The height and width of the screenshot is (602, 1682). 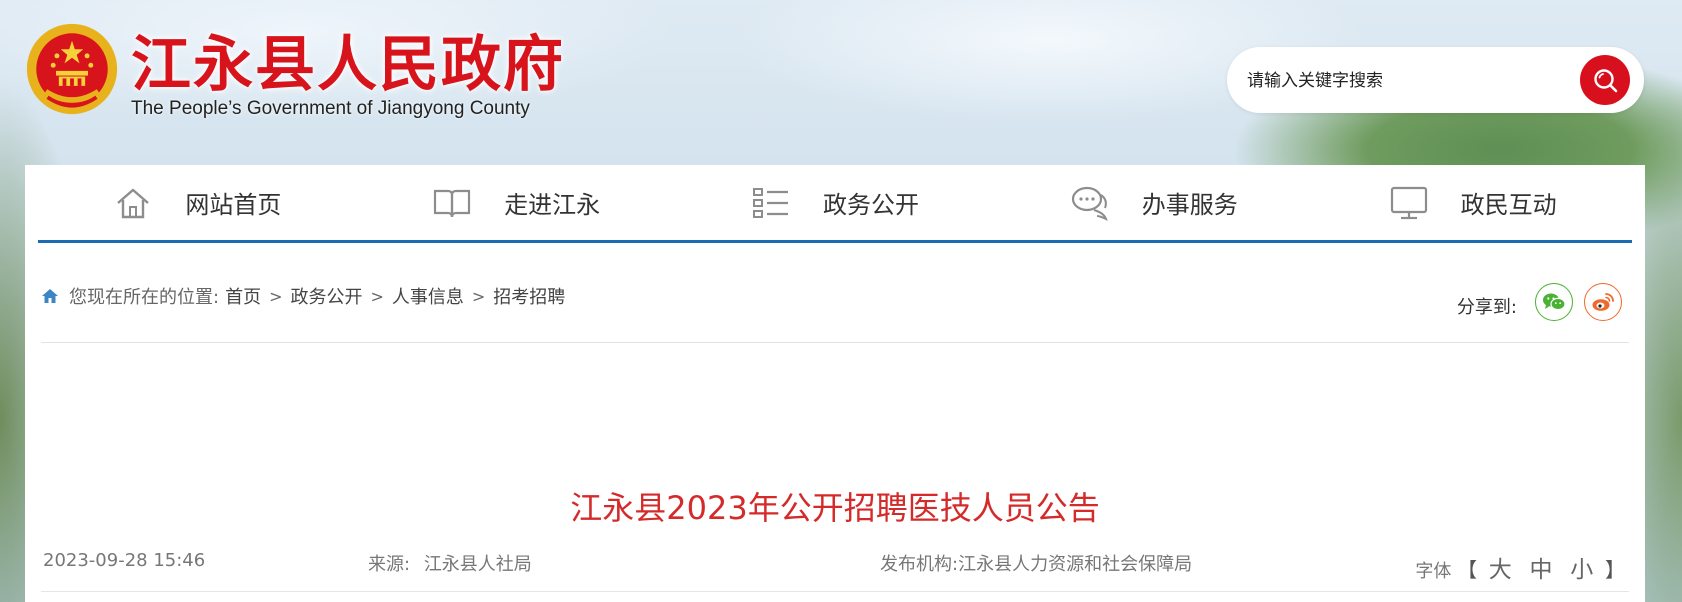 I want to click on org-label: 发布机构:, so click(x=919, y=564).